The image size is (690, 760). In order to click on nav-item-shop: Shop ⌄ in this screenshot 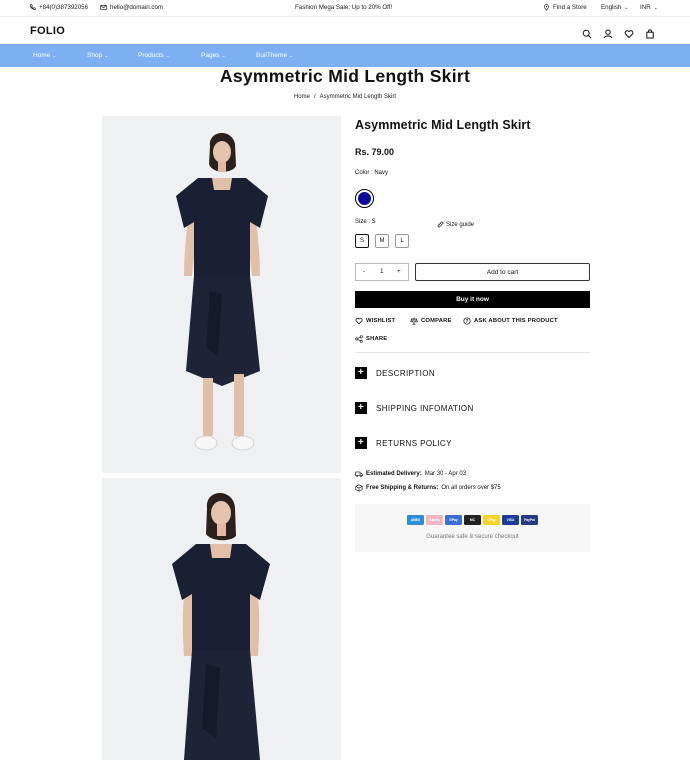, I will do `click(97, 55)`.